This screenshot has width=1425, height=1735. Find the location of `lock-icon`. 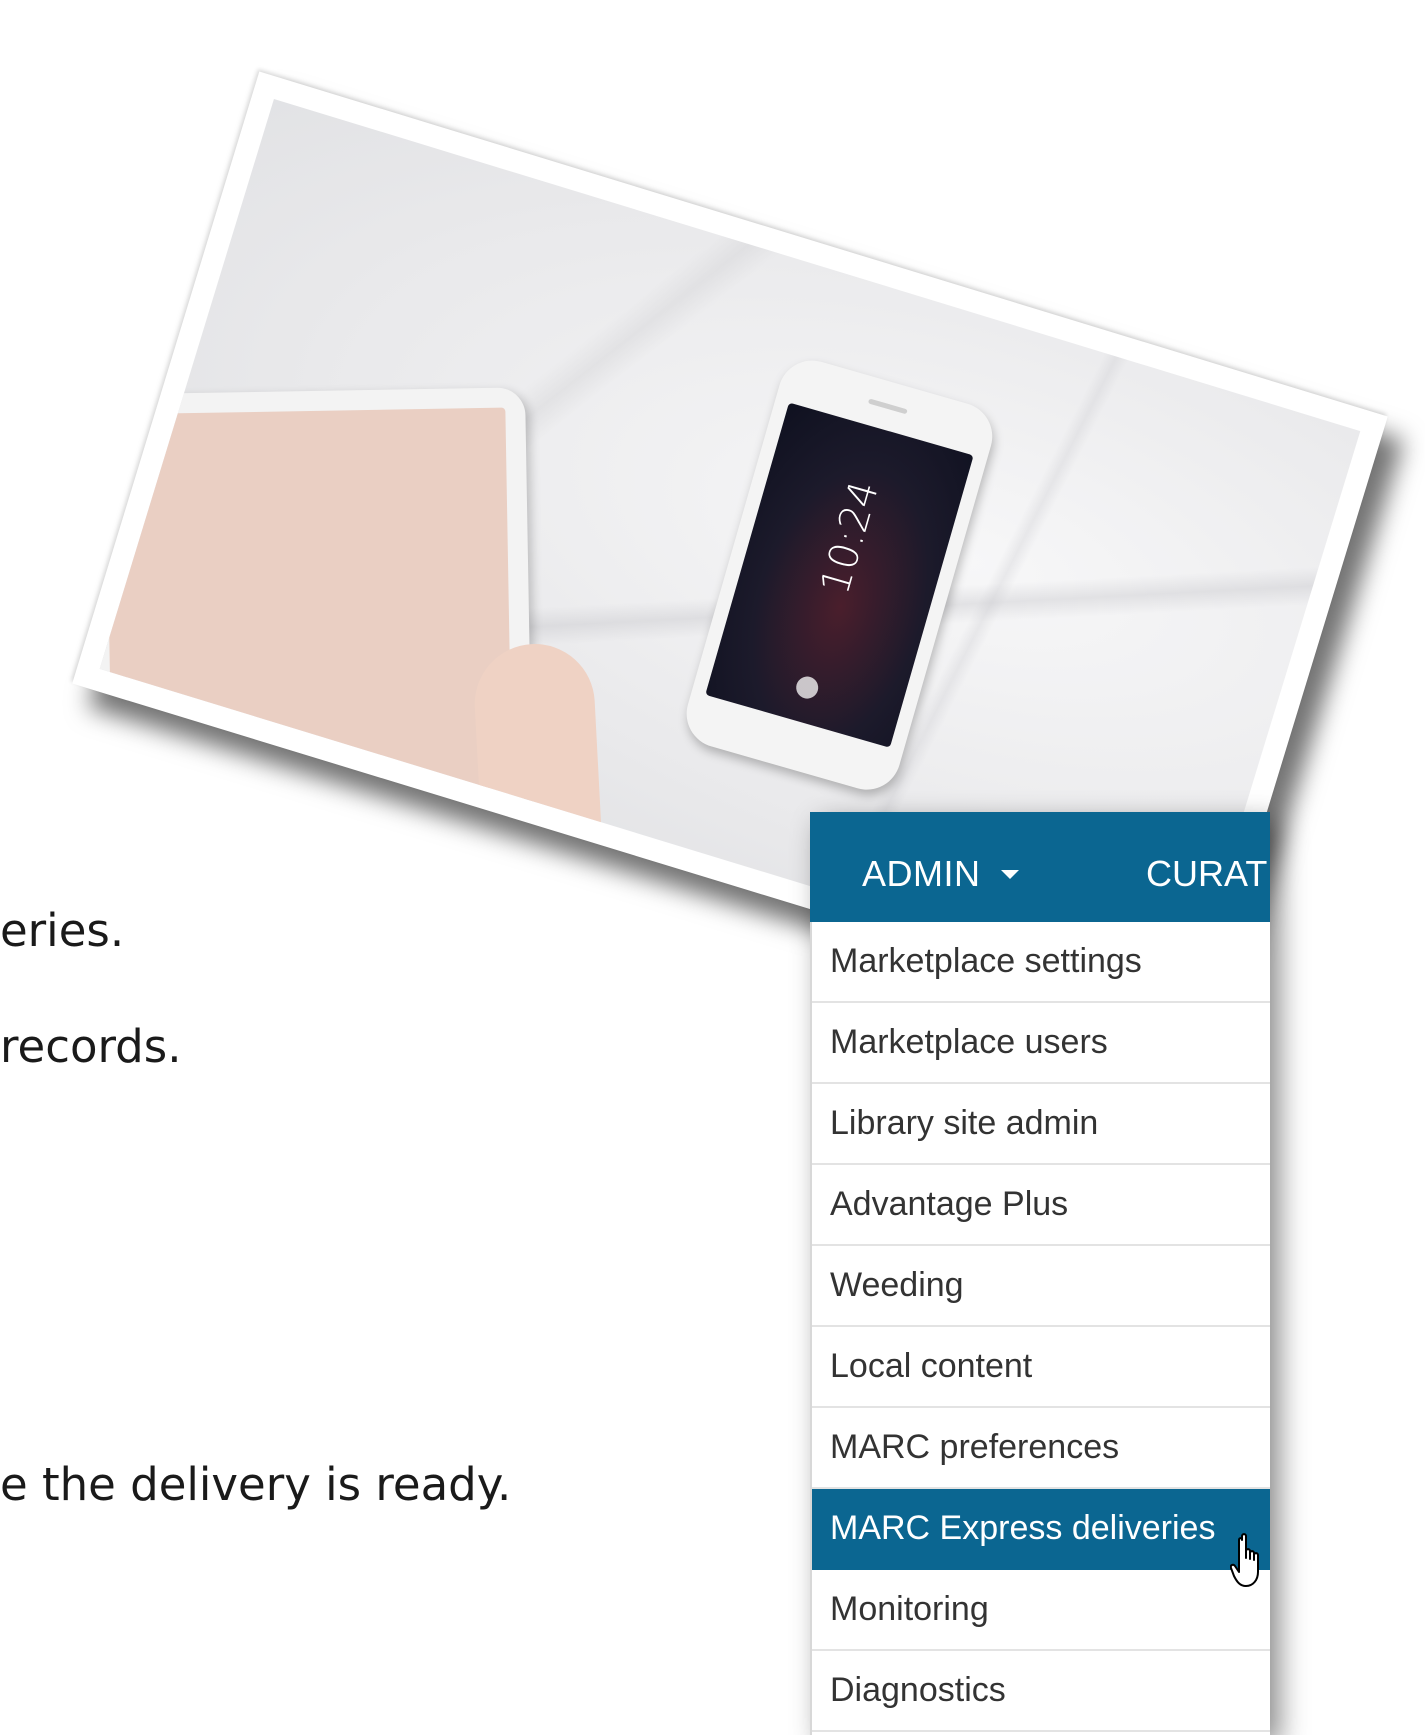

lock-icon is located at coordinates (807, 687).